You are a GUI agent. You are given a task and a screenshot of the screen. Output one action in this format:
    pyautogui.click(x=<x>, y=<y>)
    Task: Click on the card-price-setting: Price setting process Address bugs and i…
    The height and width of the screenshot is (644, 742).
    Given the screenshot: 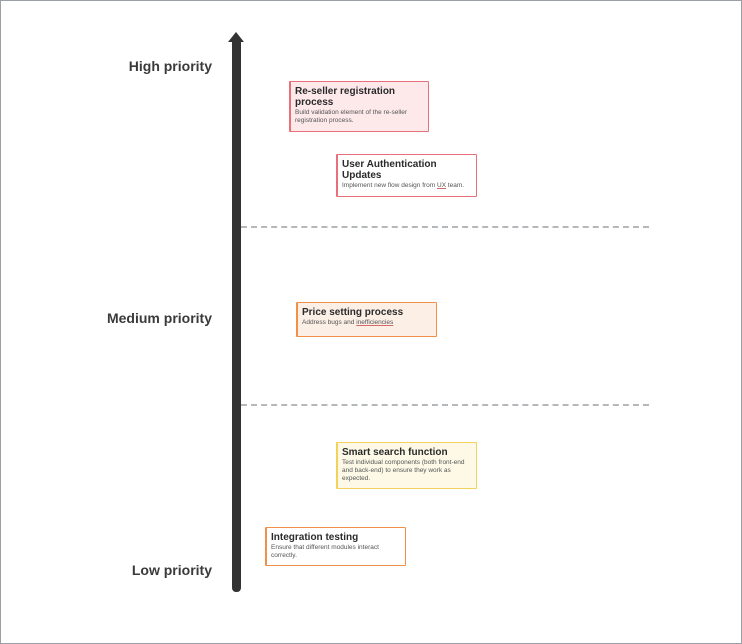 What is the action you would take?
    pyautogui.click(x=366, y=319)
    